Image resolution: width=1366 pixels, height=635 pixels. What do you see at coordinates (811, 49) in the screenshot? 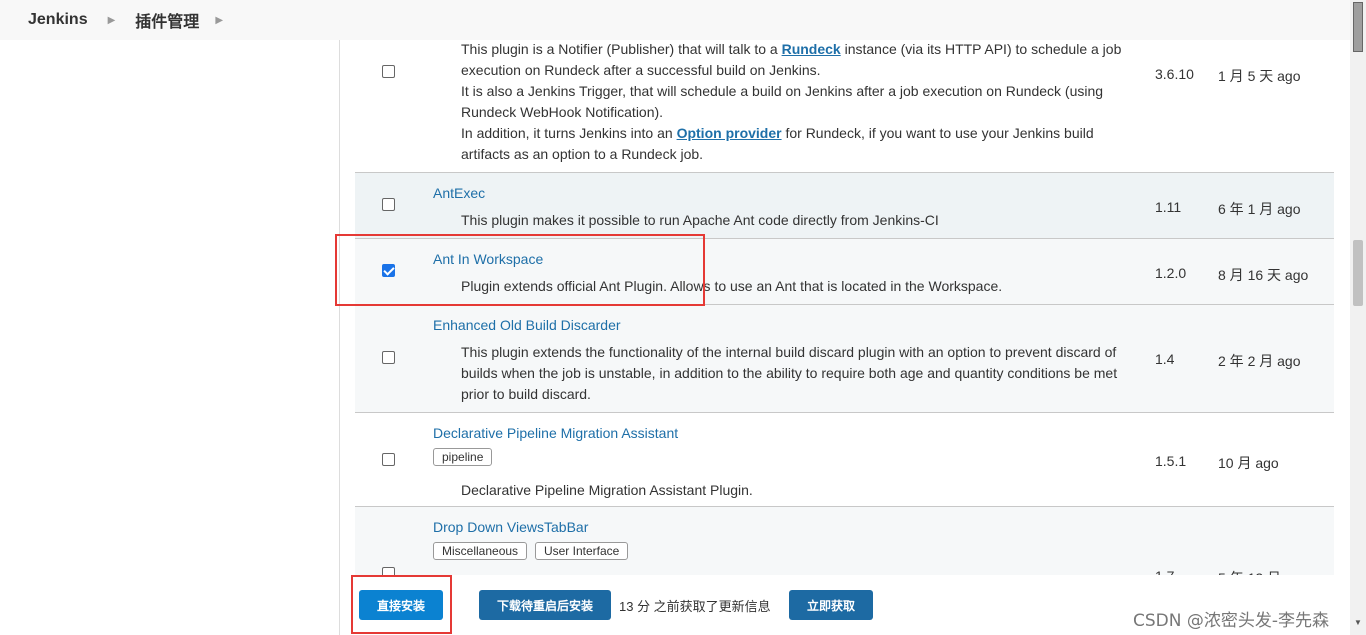
I see `rundeck-link: Rundeck` at bounding box center [811, 49].